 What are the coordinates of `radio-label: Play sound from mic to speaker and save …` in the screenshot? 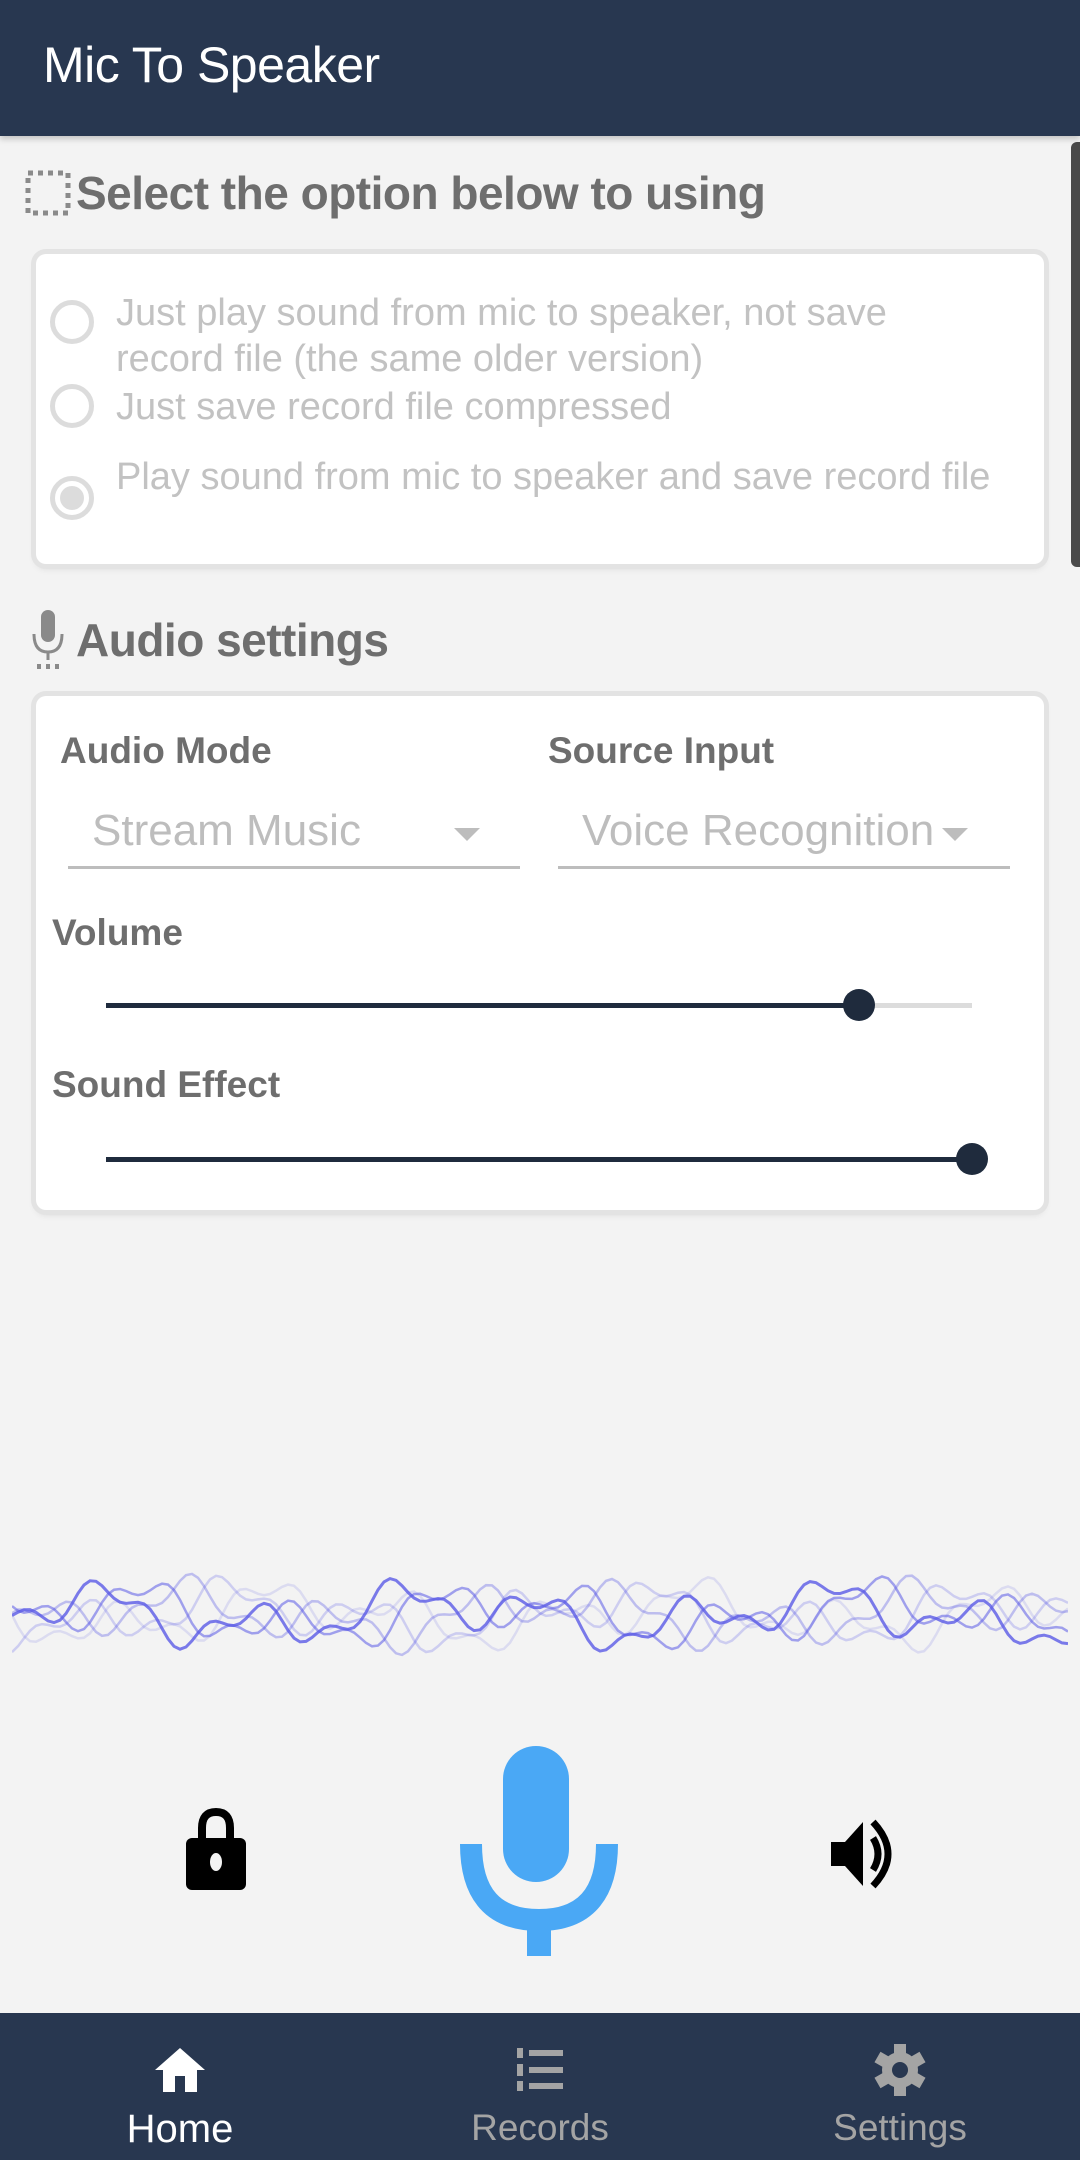 It's located at (553, 477).